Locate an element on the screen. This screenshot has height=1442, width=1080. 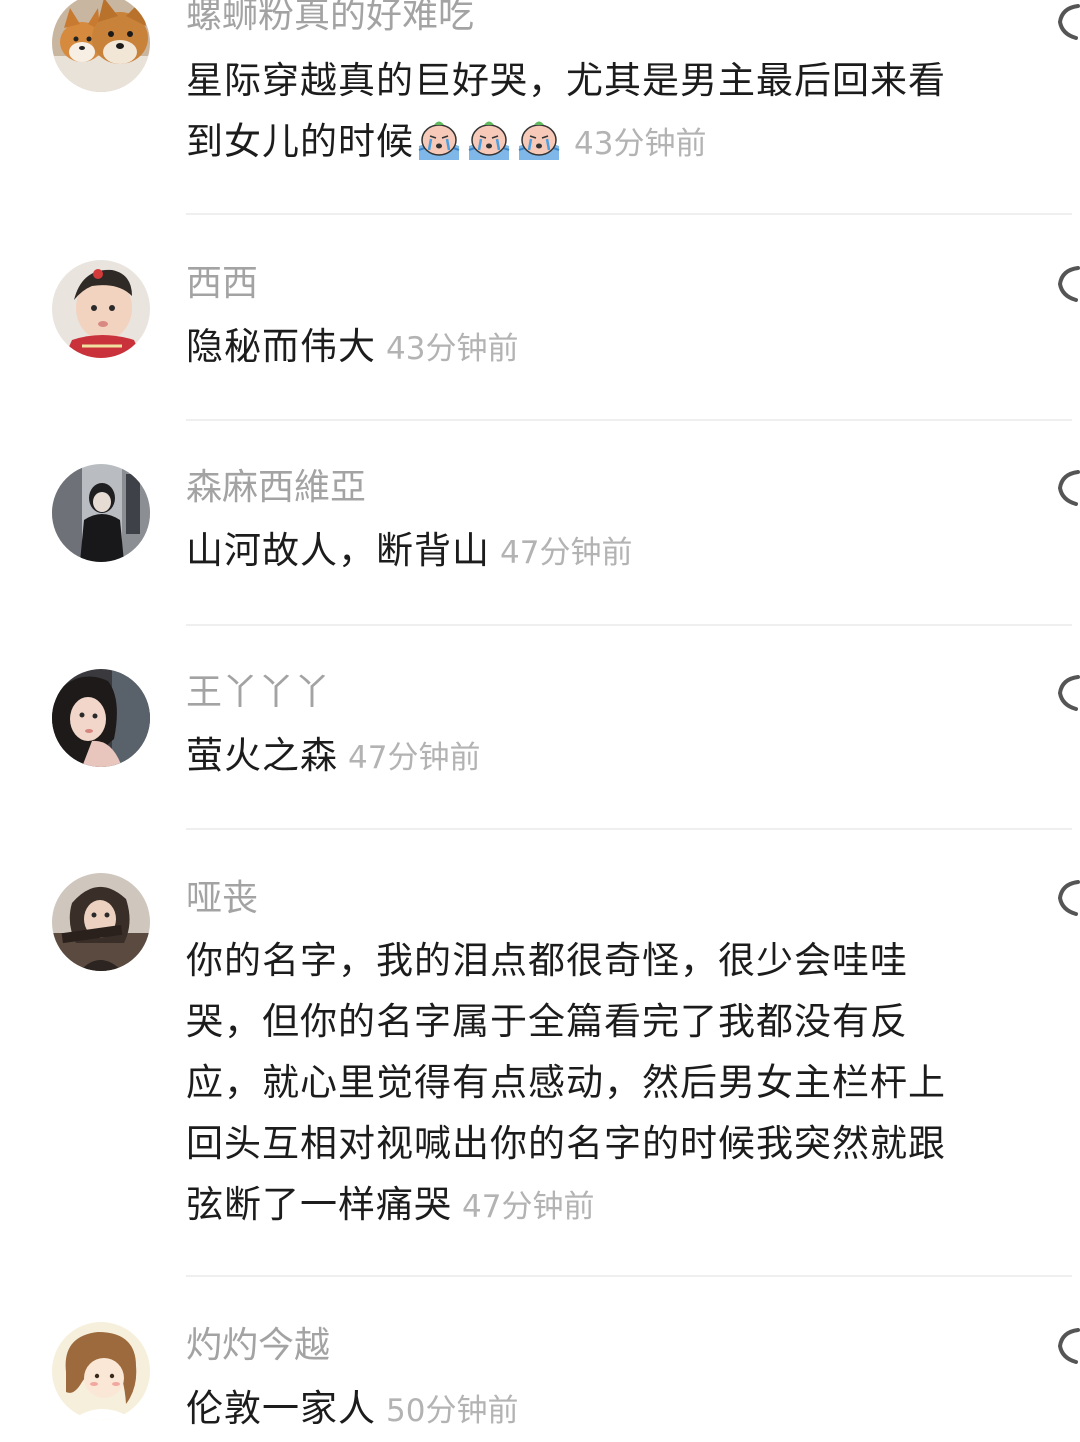
timestamp: 50分钟前 is located at coordinates (452, 1411).